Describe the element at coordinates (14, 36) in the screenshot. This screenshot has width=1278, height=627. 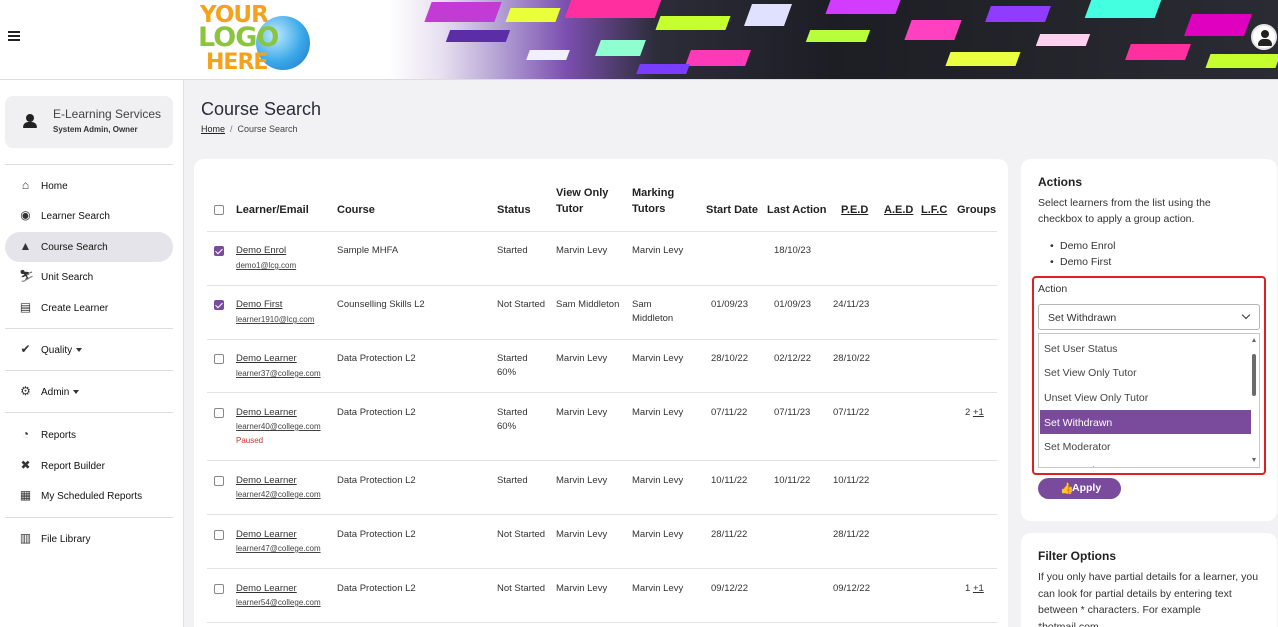
I see `hamburger-icon` at that location.